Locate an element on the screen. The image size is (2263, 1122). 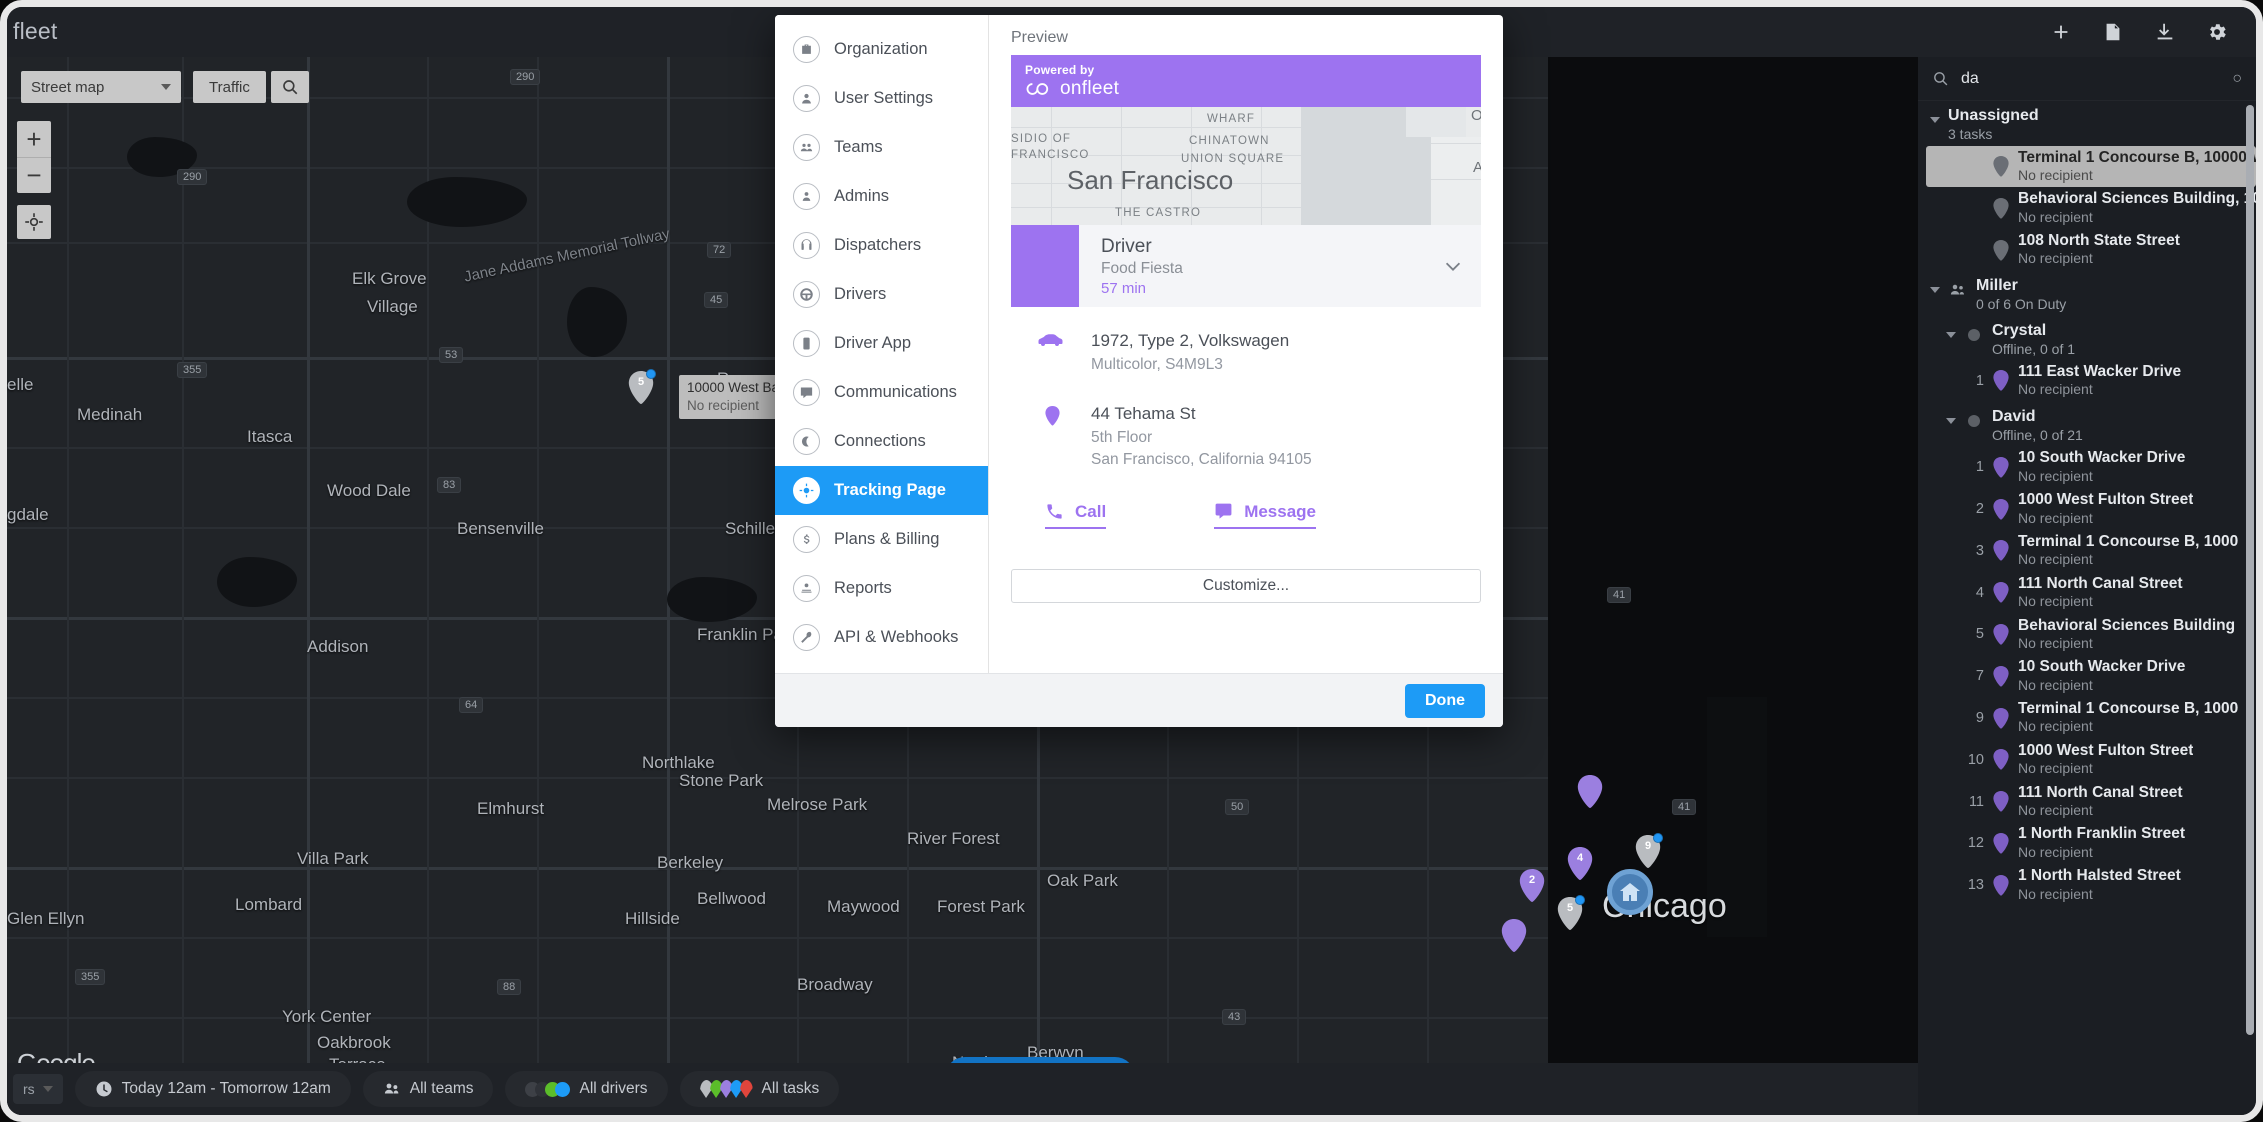
settings-gear-icon is located at coordinates (2217, 32).